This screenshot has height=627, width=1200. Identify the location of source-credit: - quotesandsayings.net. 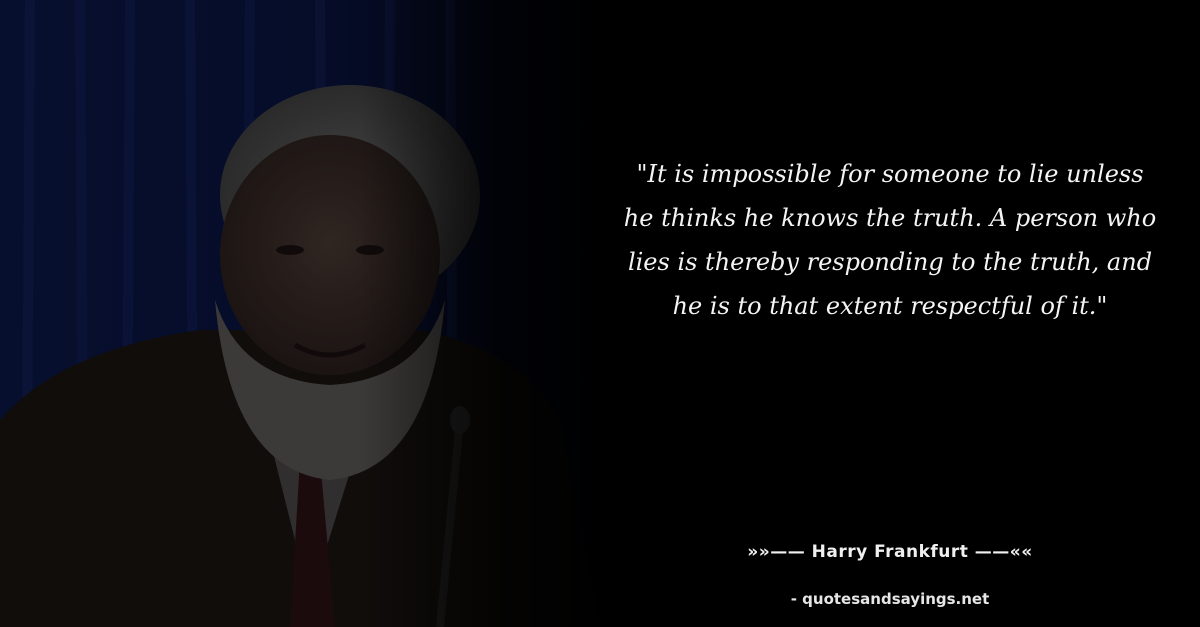
(890, 599).